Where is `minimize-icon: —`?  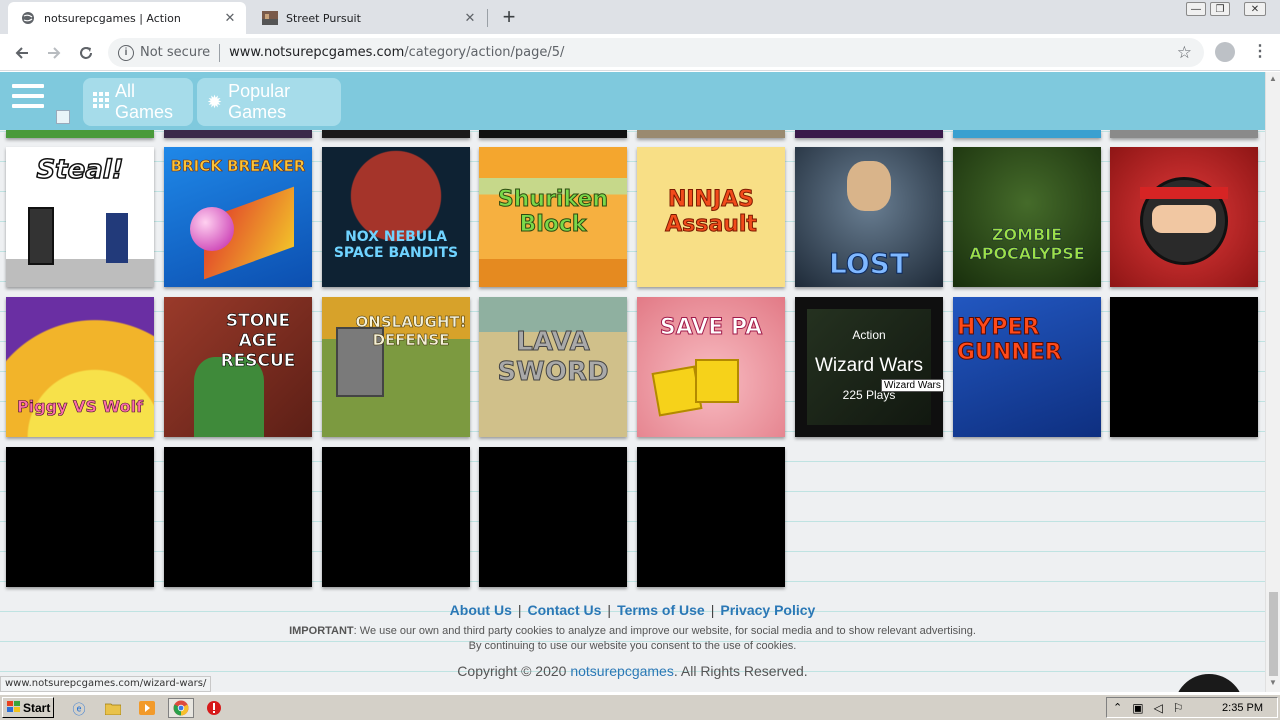 minimize-icon: — is located at coordinates (1196, 9).